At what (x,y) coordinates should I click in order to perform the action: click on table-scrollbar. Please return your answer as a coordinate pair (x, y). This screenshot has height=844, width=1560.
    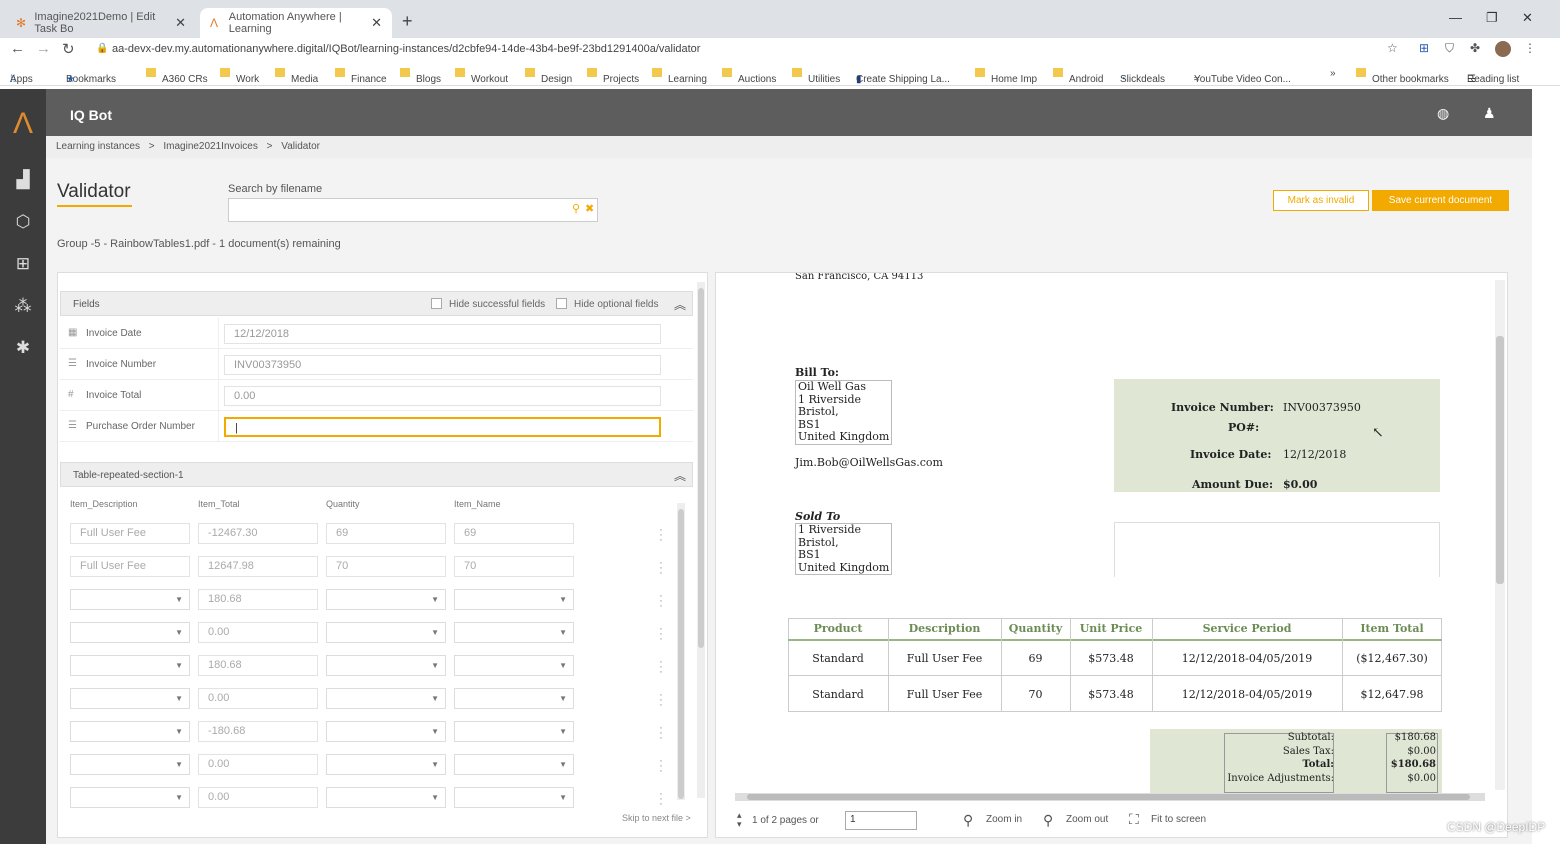
    Looking at the image, I should click on (681, 651).